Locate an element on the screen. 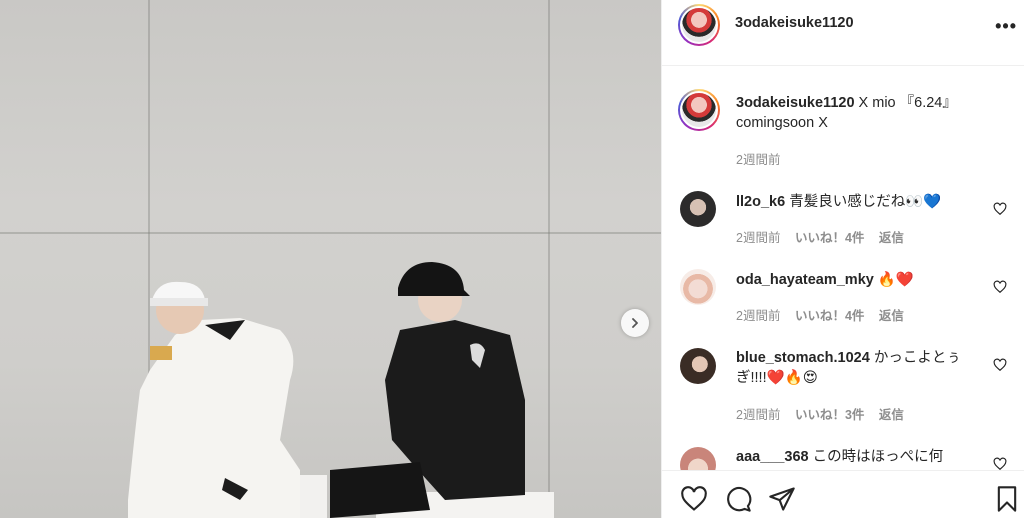  more-icon: ••• is located at coordinates (1006, 26).